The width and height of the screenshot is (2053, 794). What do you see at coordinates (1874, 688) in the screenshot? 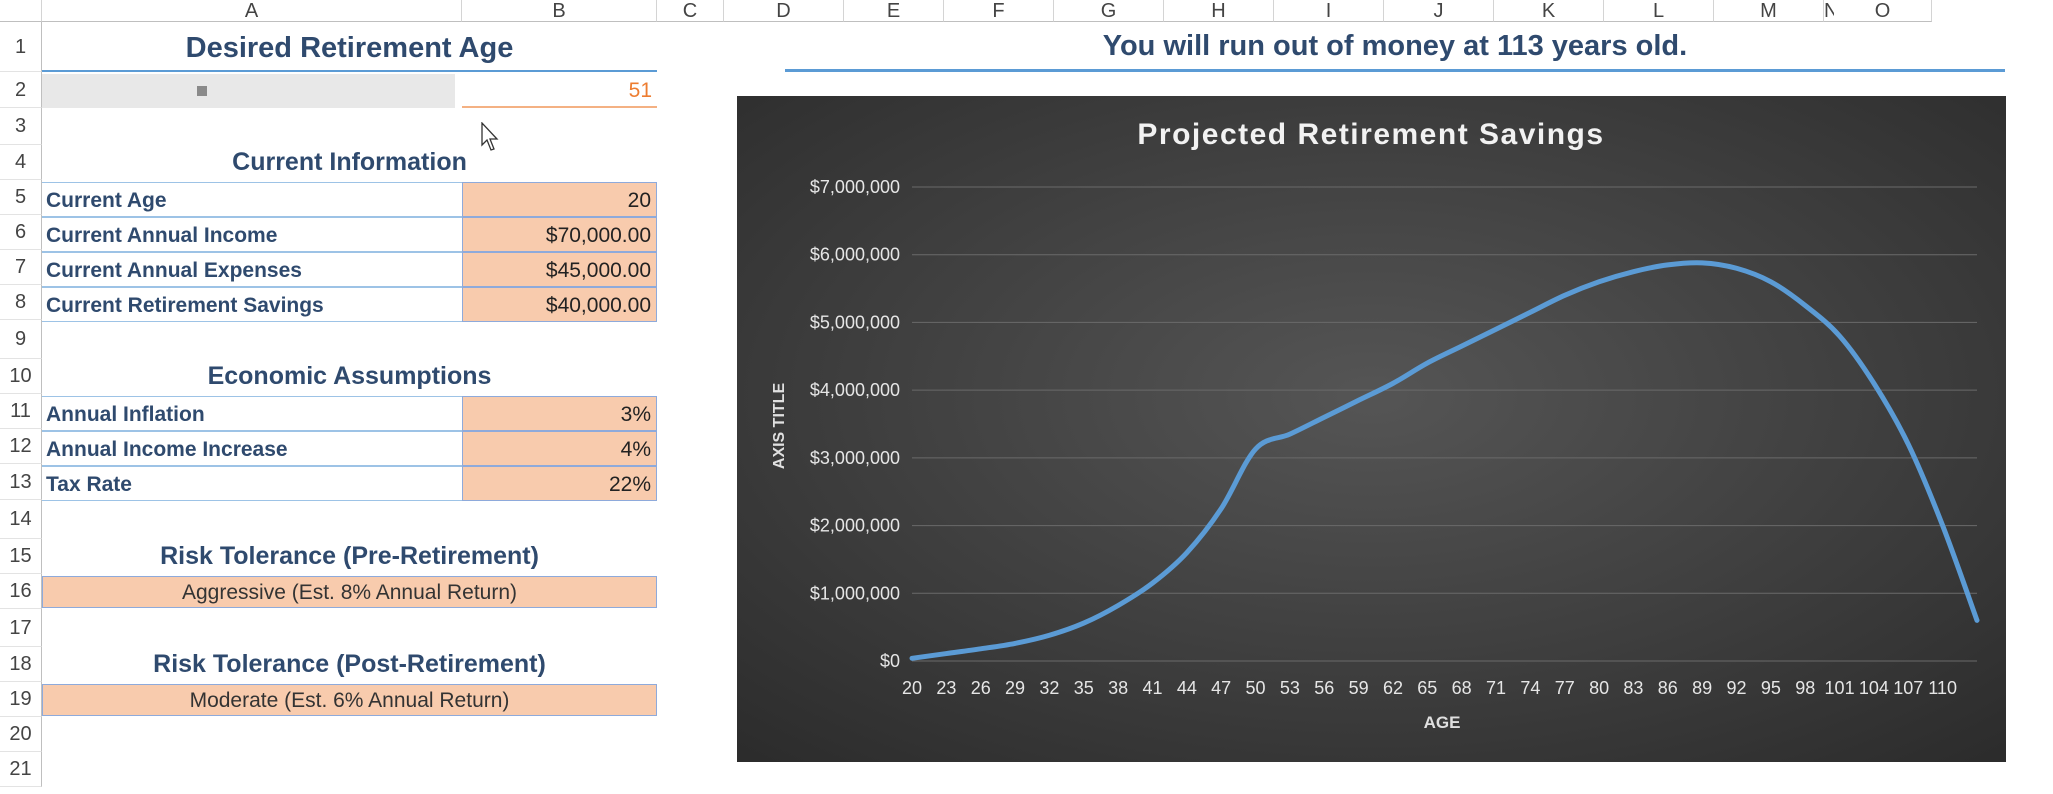
I see `x-tick-label: 104` at bounding box center [1874, 688].